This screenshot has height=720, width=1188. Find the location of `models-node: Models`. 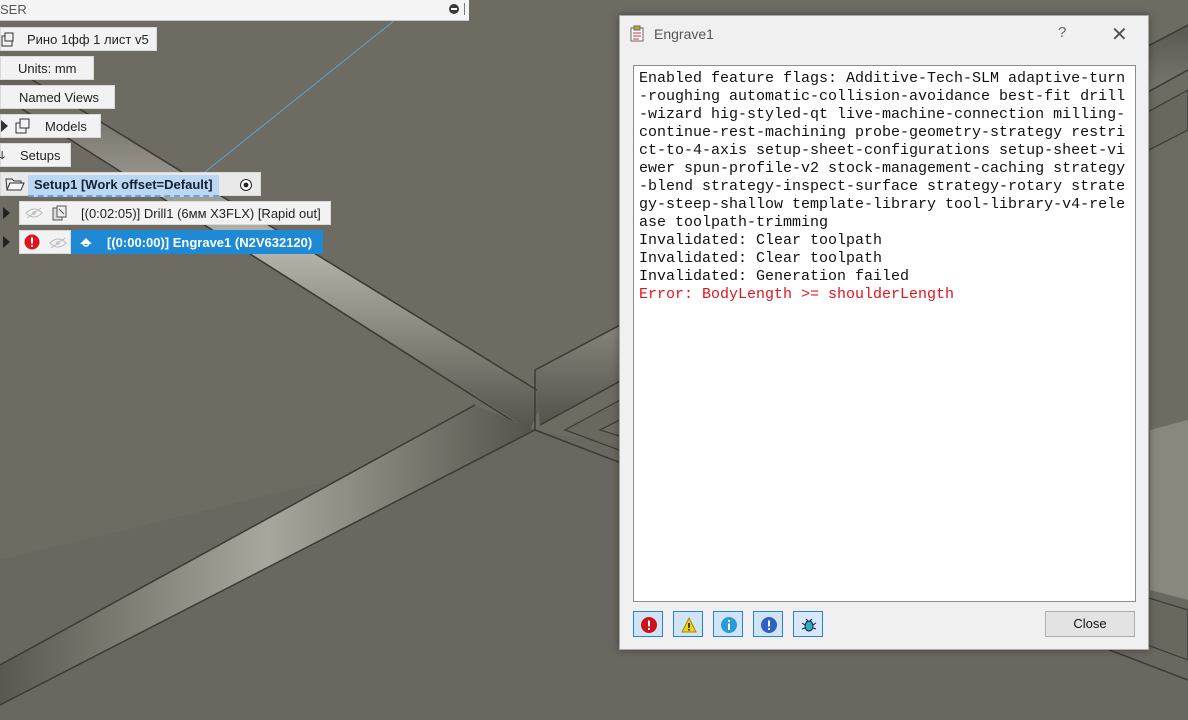

models-node: Models is located at coordinates (50, 126).